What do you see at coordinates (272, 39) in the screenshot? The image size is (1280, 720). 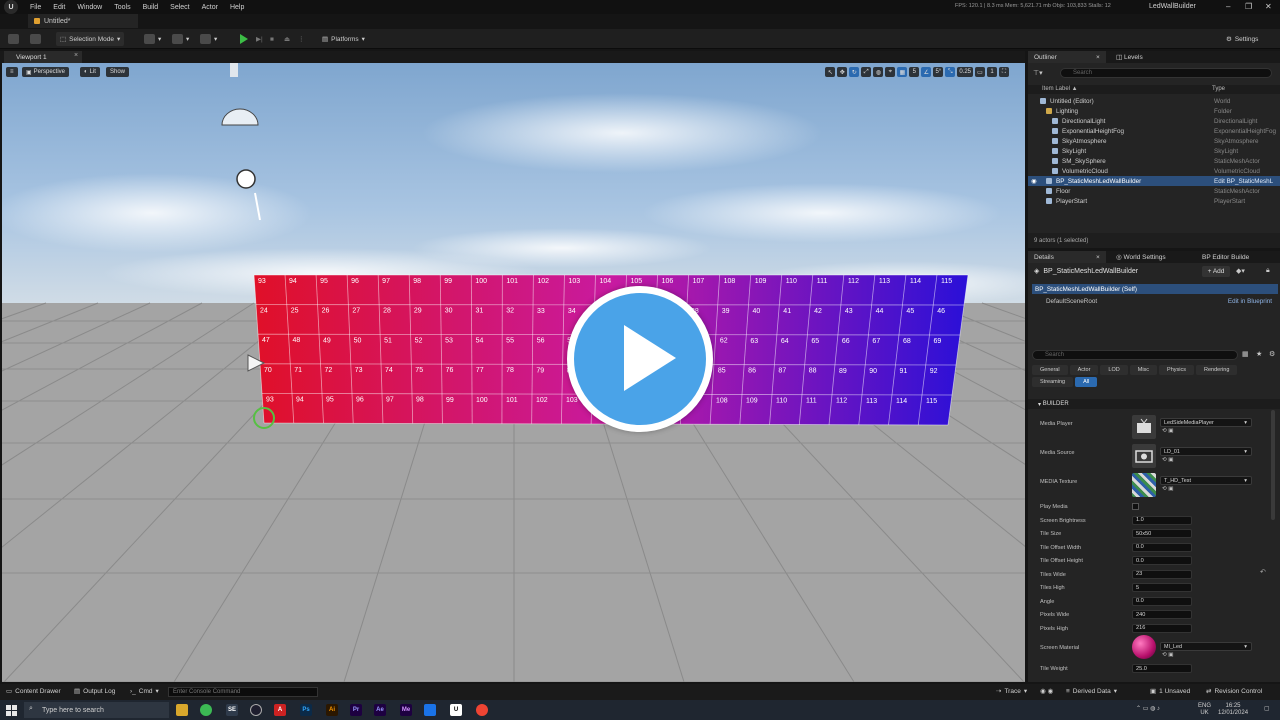 I see `stop-icon: ■` at bounding box center [272, 39].